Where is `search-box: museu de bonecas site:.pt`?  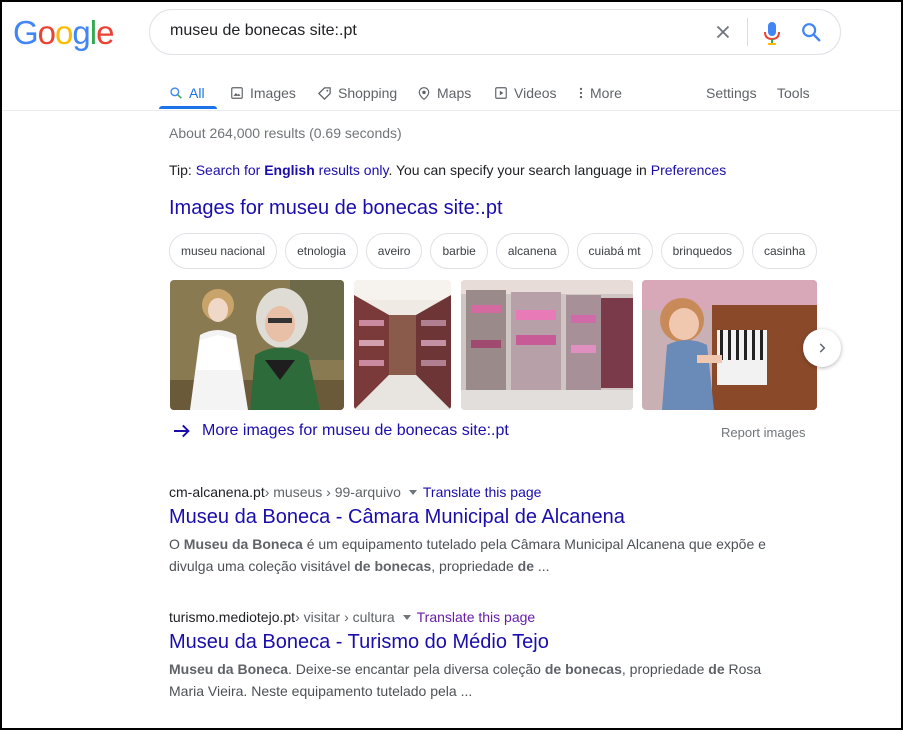 search-box: museu de bonecas site:.pt is located at coordinates (495, 32).